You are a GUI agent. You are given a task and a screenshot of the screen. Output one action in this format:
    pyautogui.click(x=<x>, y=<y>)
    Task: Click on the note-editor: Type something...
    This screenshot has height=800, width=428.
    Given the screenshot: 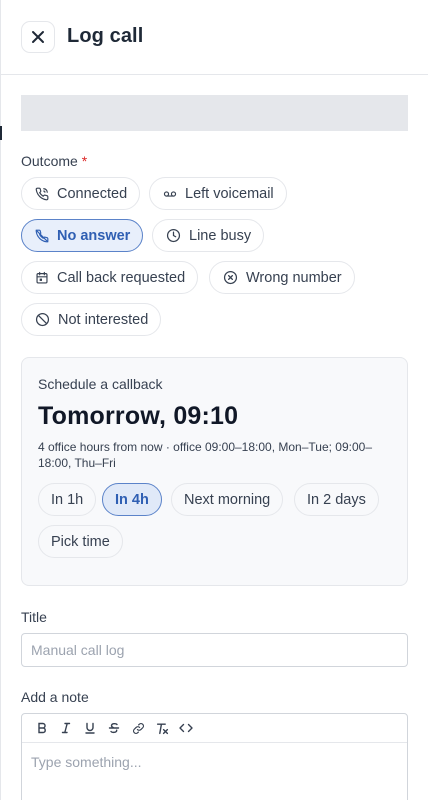 What is the action you would take?
    pyautogui.click(x=214, y=756)
    